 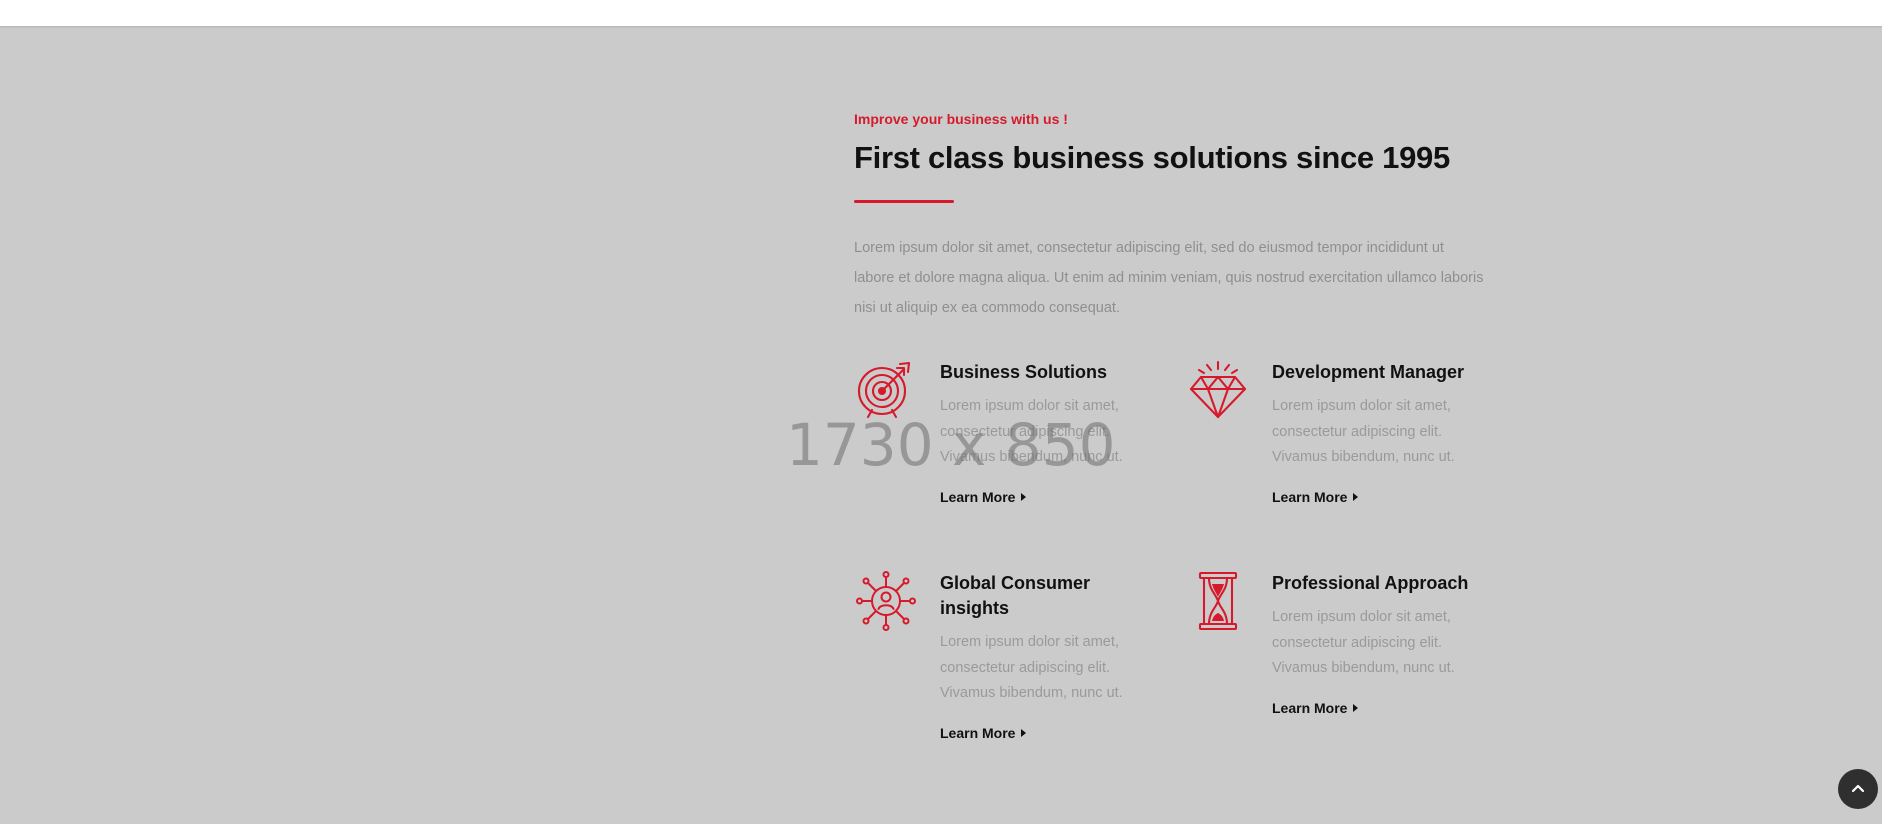 I want to click on feature-title: Professional Approach, so click(x=1370, y=583).